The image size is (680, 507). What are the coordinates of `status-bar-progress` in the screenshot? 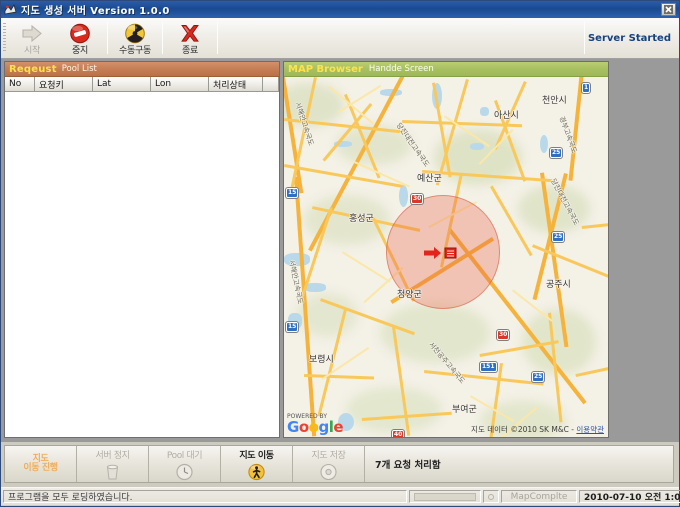 It's located at (445, 496).